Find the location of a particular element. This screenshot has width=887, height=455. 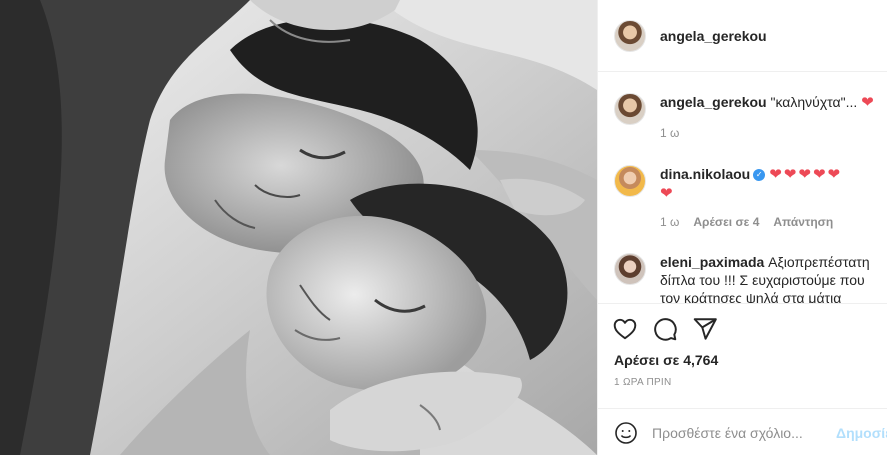

heart-outline-icon is located at coordinates (625, 329).